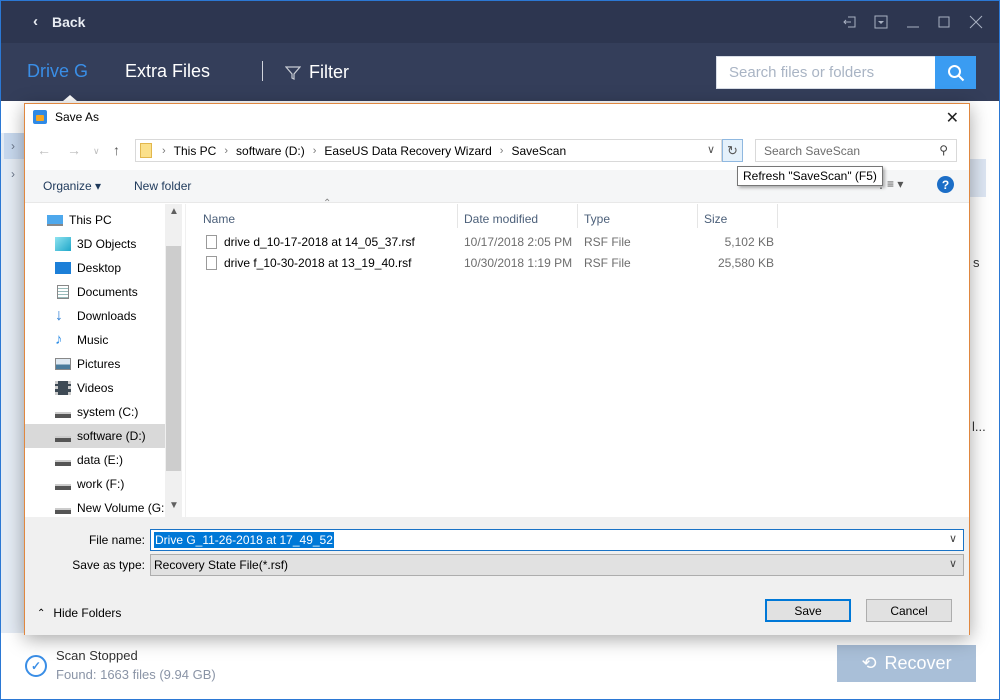 This screenshot has height=700, width=1000. Describe the element at coordinates (174, 211) in the screenshot. I see `scroll-up-icon: ▲` at that location.